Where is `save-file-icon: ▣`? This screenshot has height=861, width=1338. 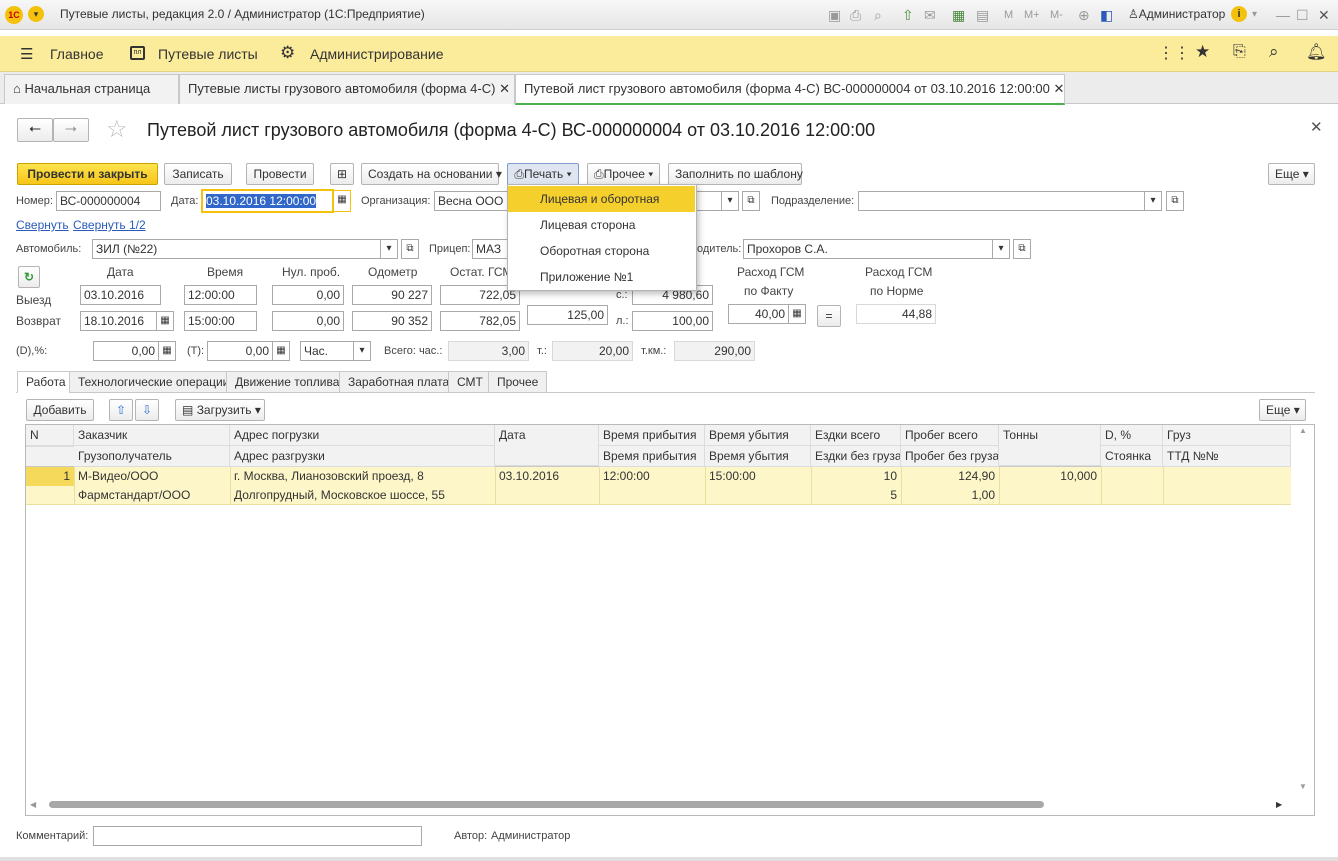 save-file-icon: ▣ is located at coordinates (834, 15).